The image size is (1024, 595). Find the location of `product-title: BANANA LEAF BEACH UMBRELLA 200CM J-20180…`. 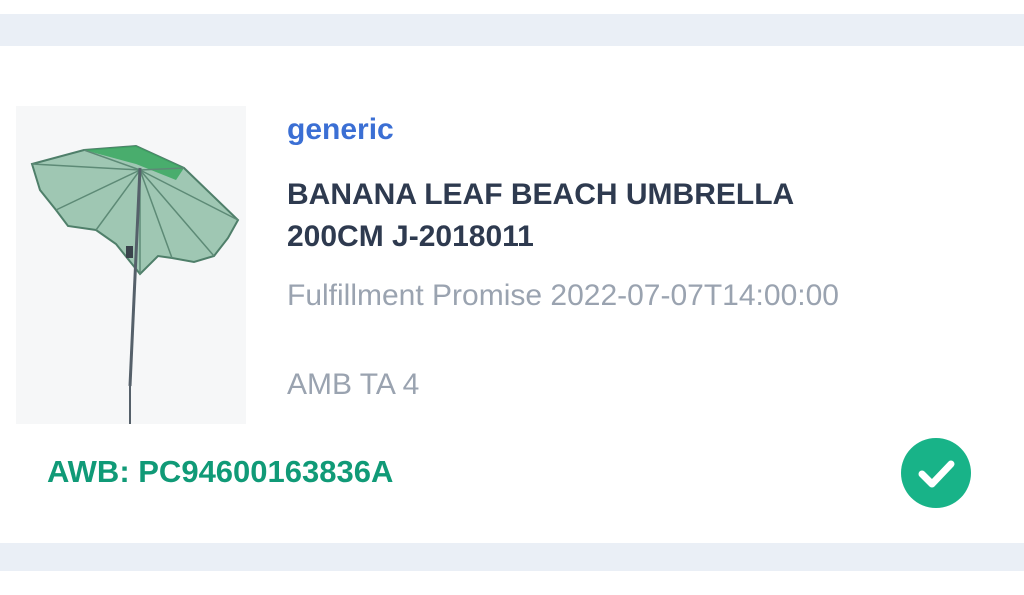

product-title: BANANA LEAF BEACH UMBRELLA 200CM J-20180… is located at coordinates (597, 216).